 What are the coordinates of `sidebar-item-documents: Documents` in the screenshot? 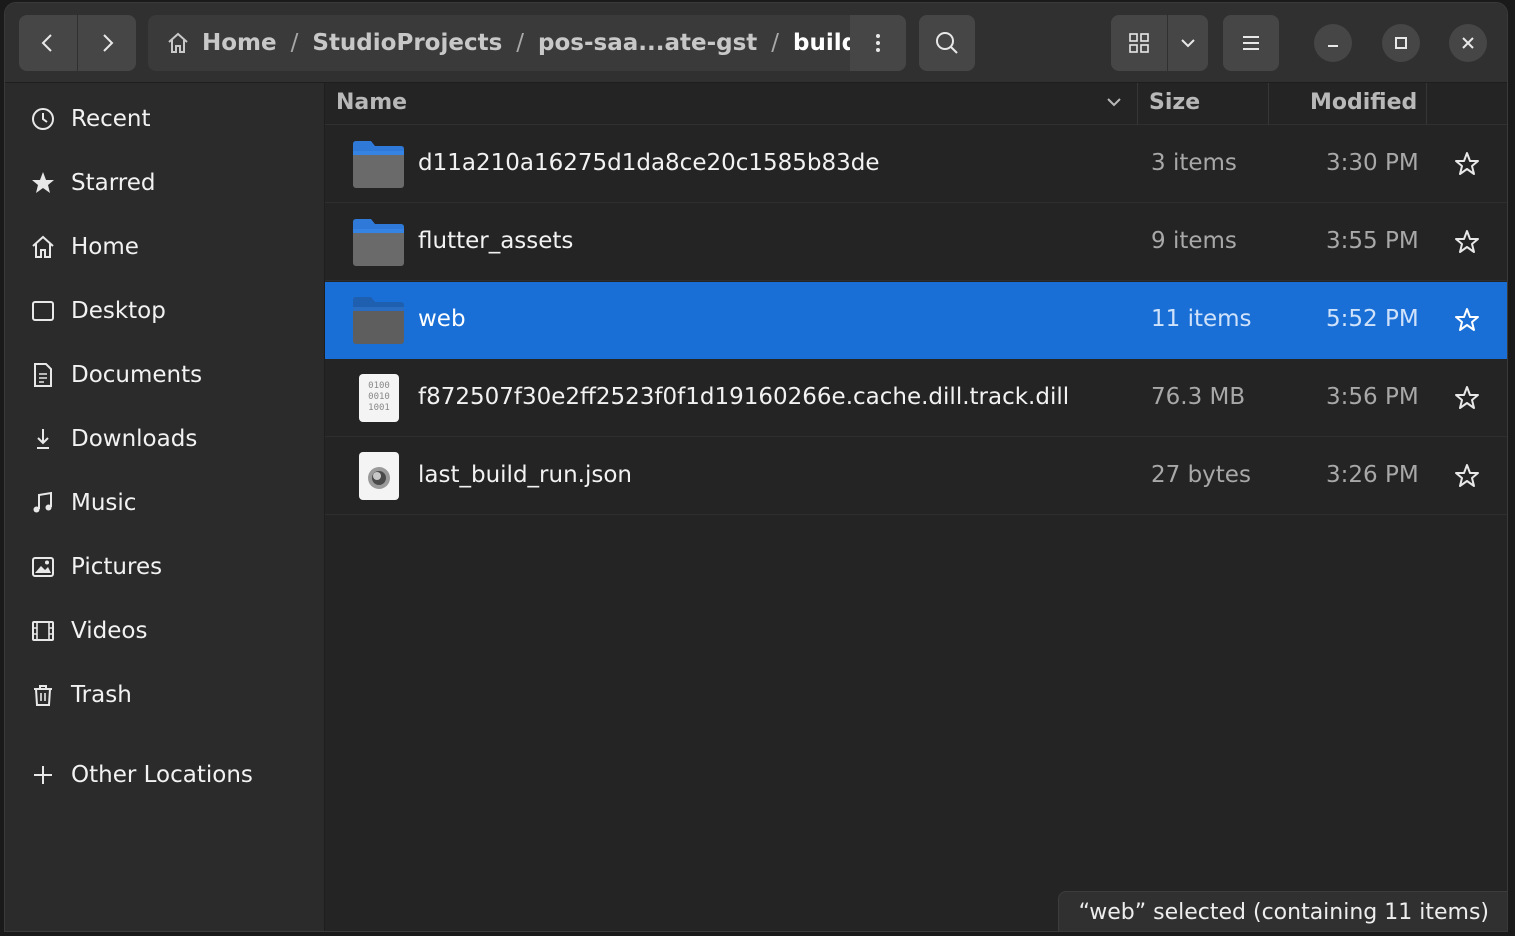 It's located at (165, 375).